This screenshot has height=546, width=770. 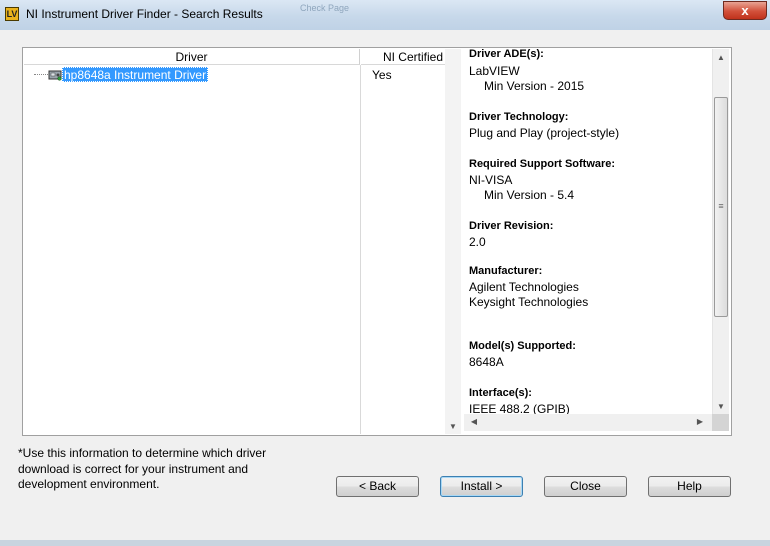 What do you see at coordinates (486, 362) in the screenshot?
I see `value-models-supported: 8648A` at bounding box center [486, 362].